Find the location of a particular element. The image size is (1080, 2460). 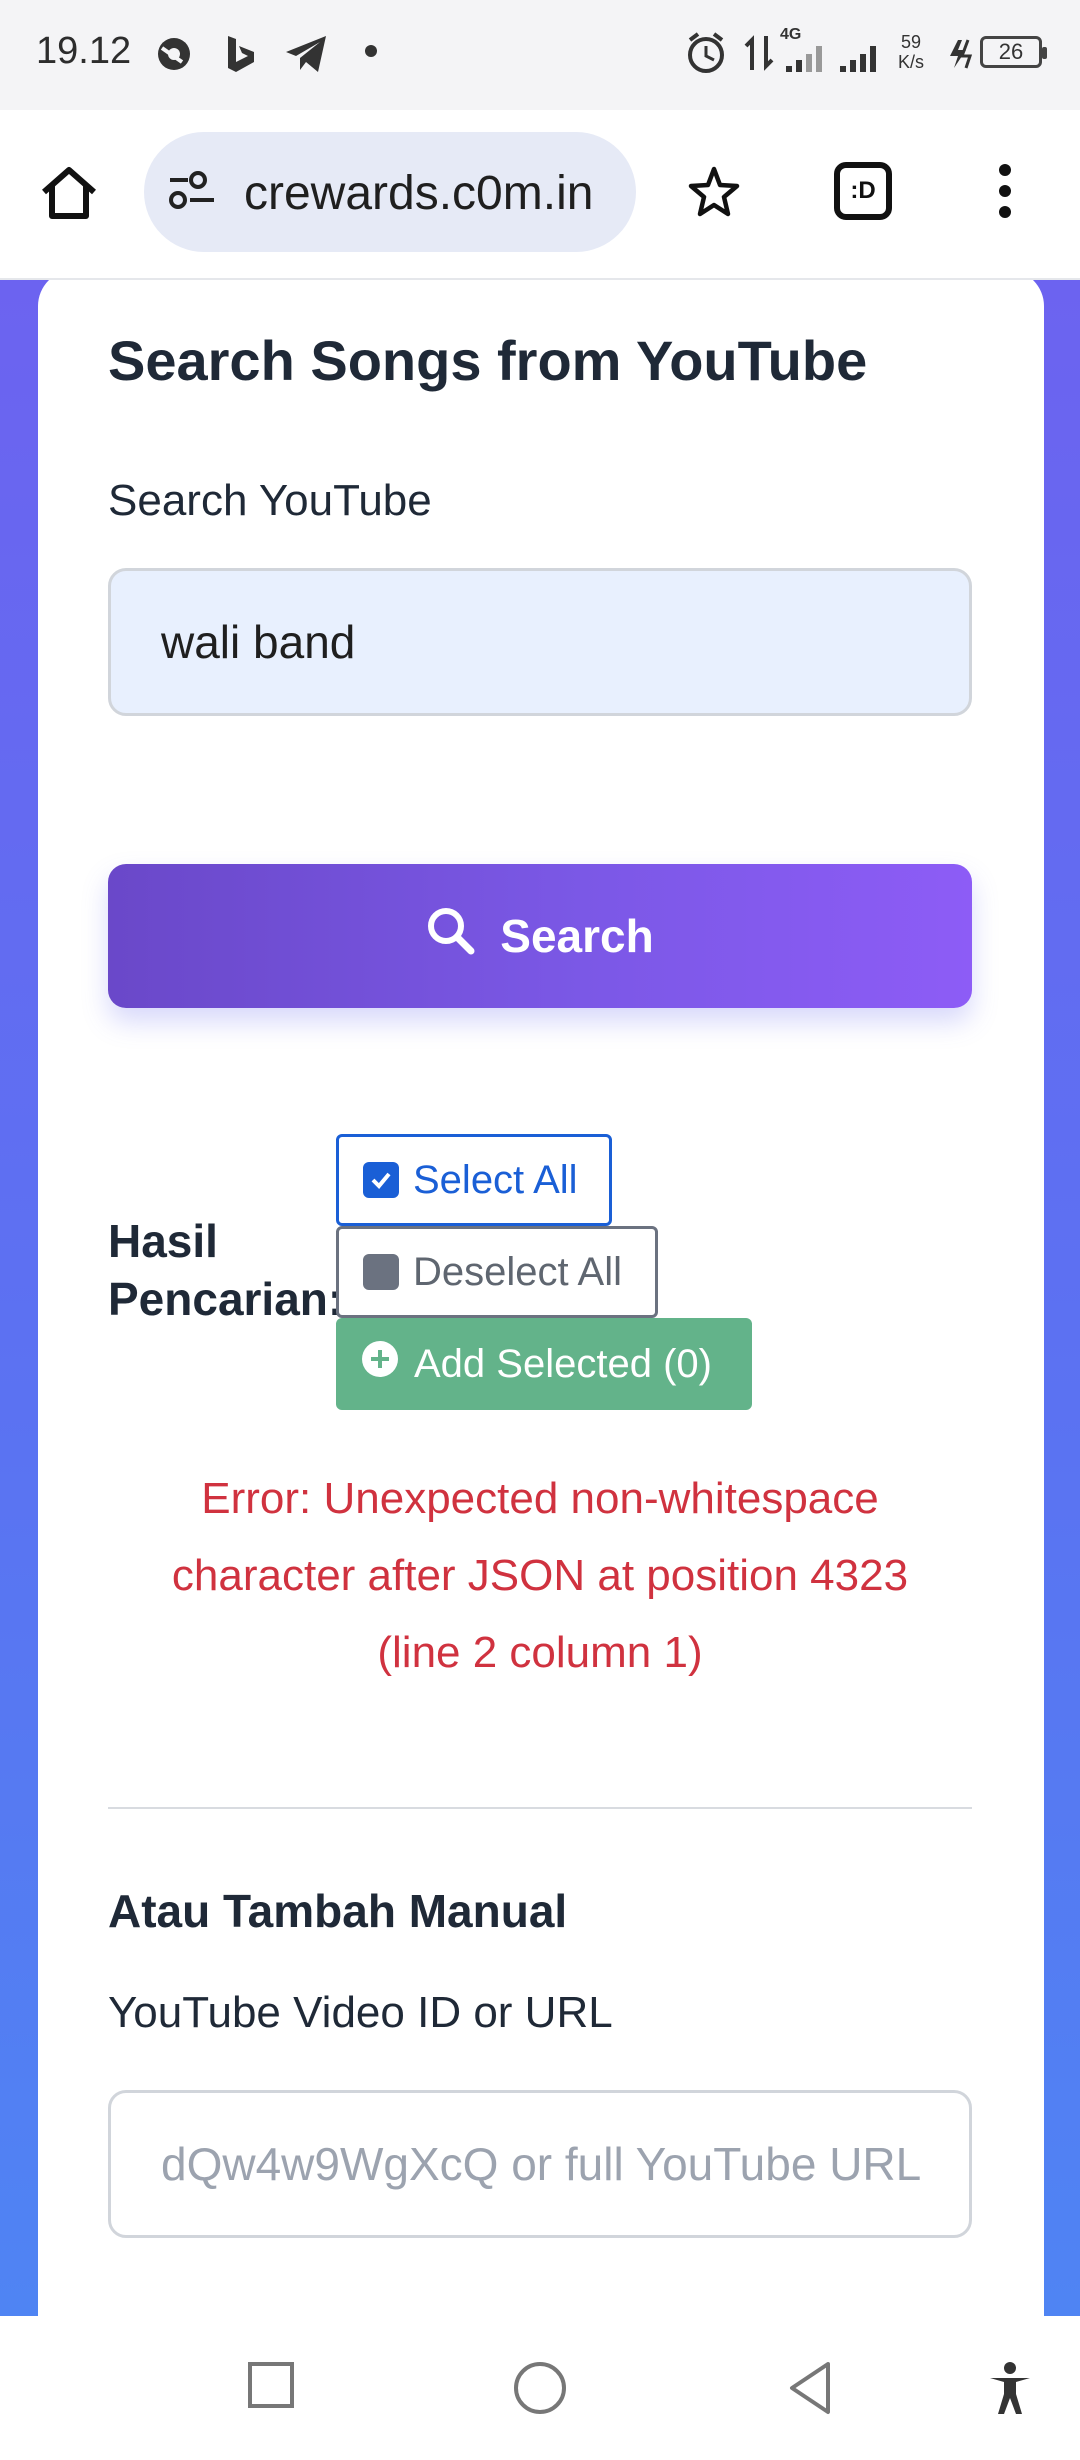

star-icon is located at coordinates (714, 194).